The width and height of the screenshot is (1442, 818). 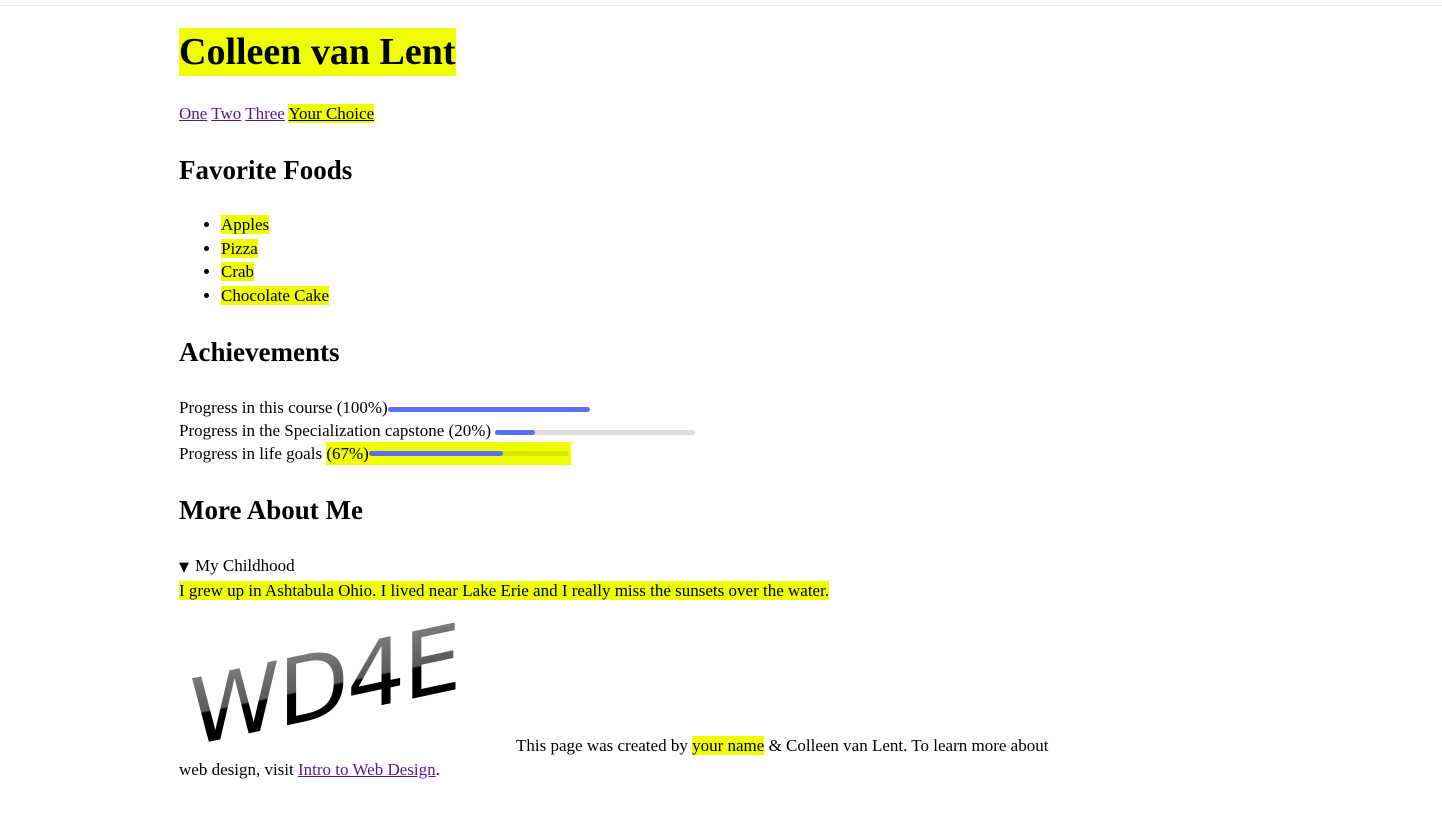 What do you see at coordinates (317, 52) in the screenshot?
I see `page-title: Colleen van Lent` at bounding box center [317, 52].